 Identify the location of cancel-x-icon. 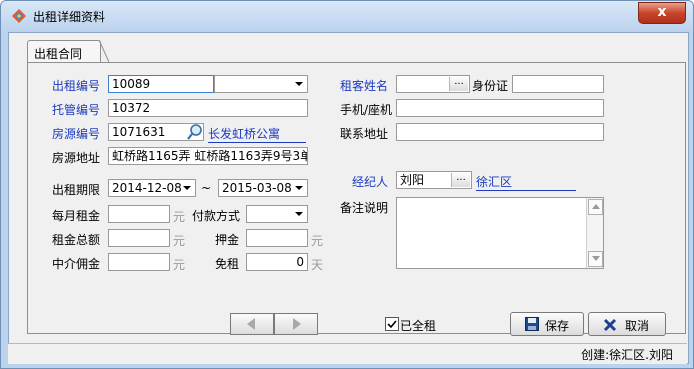
(610, 325).